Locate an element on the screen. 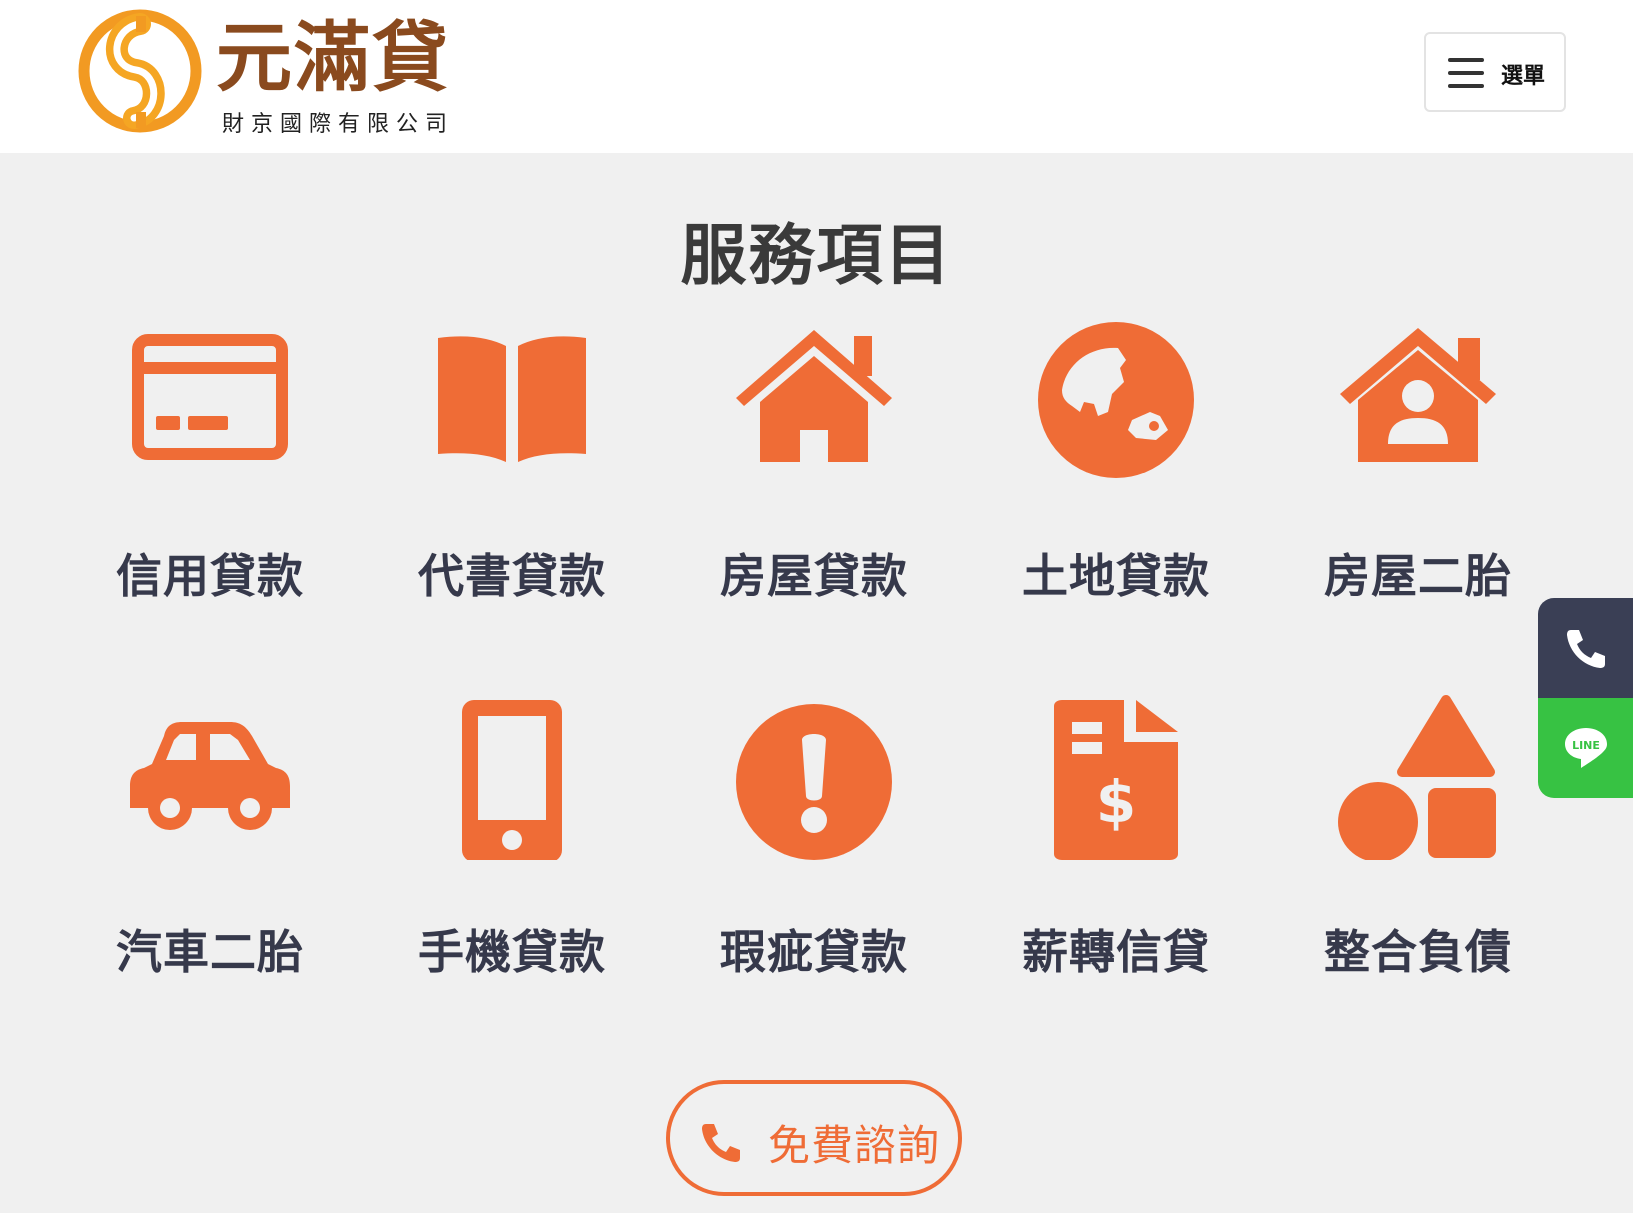 This screenshot has width=1633, height=1213. car-icon is located at coordinates (210, 776).